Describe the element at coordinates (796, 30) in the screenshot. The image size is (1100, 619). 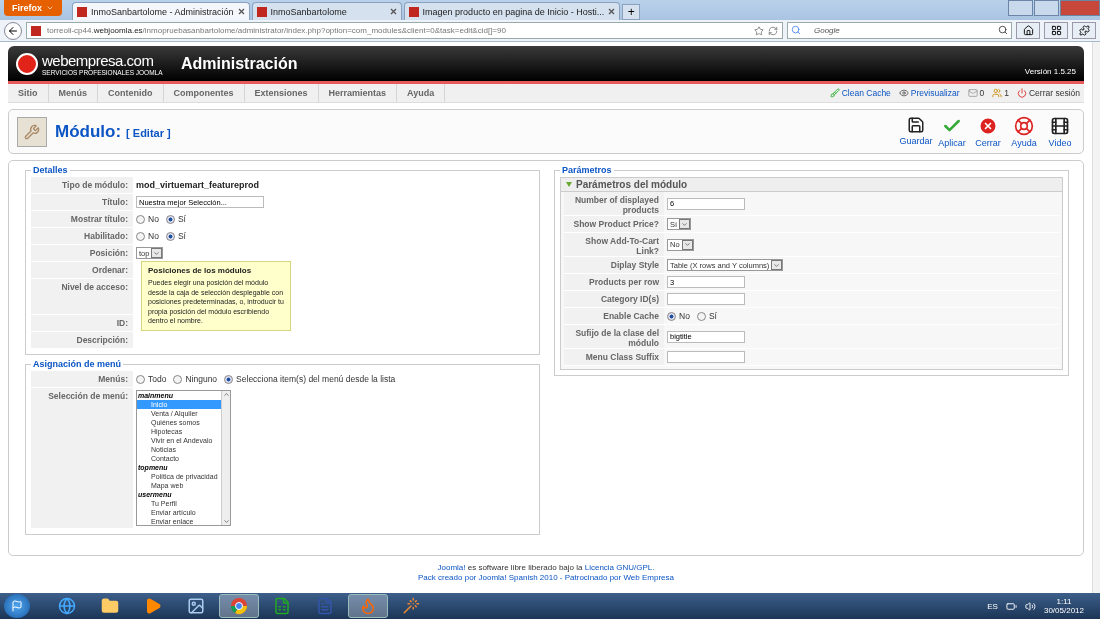
I see `search-engine-icon` at that location.